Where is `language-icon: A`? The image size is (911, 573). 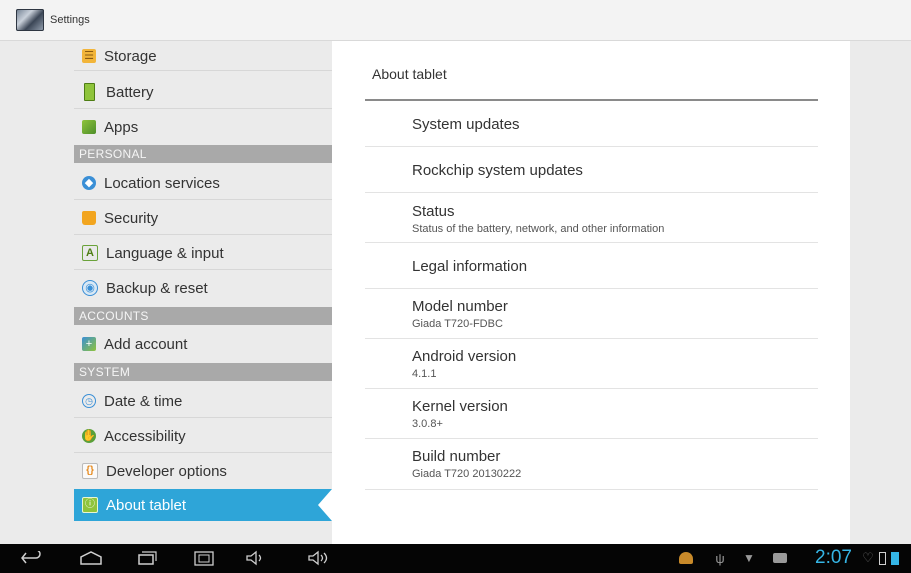 language-icon: A is located at coordinates (90, 253).